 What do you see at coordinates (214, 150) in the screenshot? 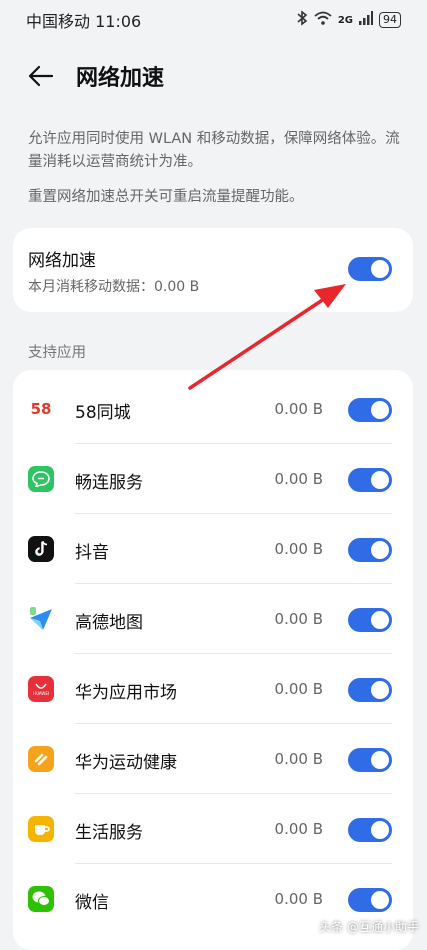
I see `description-text: 允许应用同时使用 WLAN 和移动数据，保障网络体验。流量消耗以运营商统计为准。` at bounding box center [214, 150].